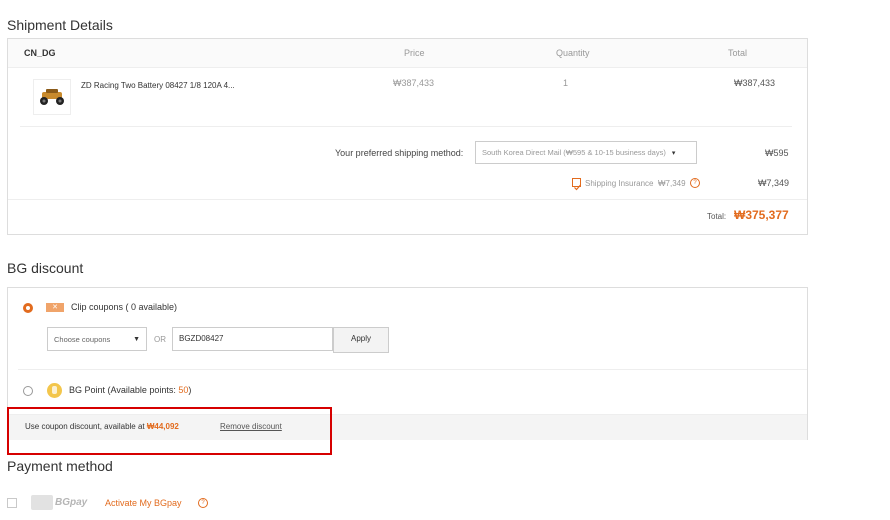  What do you see at coordinates (28, 391) in the screenshot?
I see `bg-point-radio` at bounding box center [28, 391].